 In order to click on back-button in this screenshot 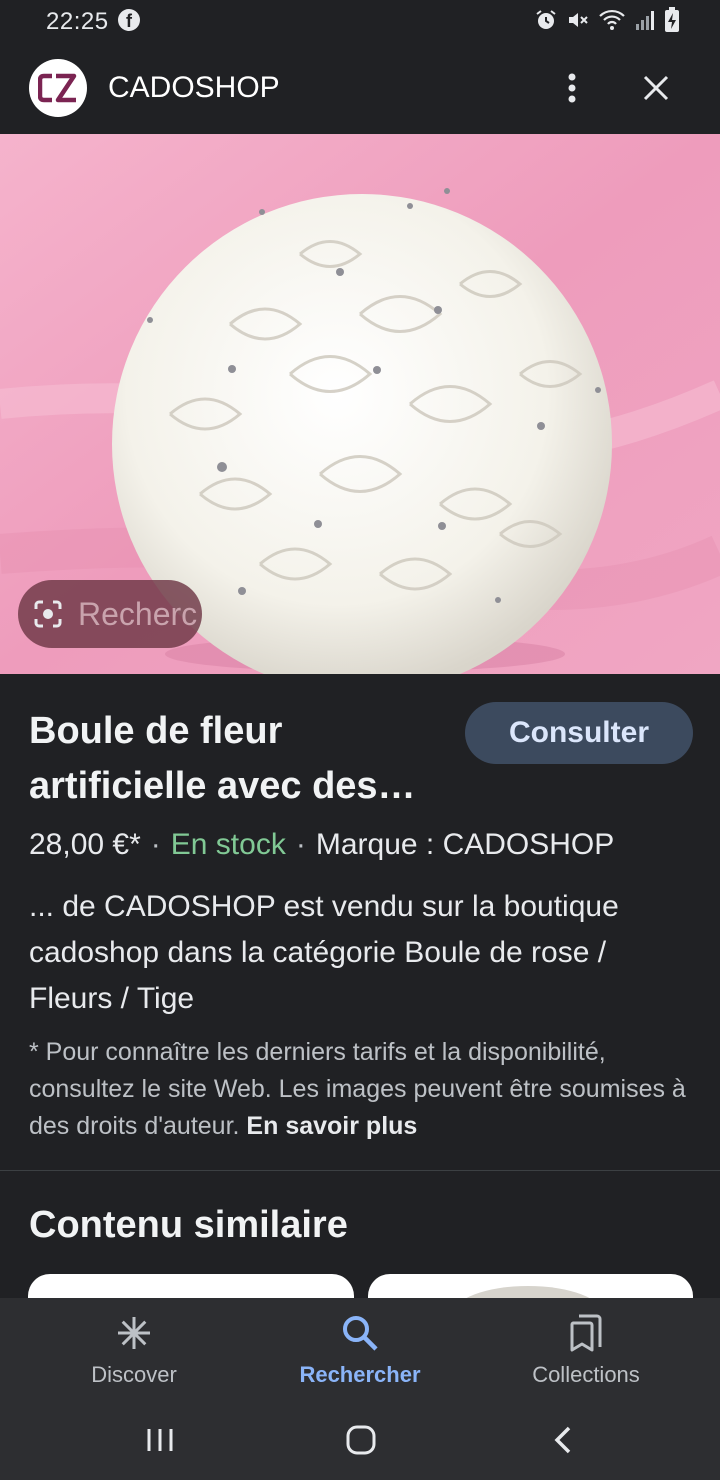, I will do `click(563, 1440)`.